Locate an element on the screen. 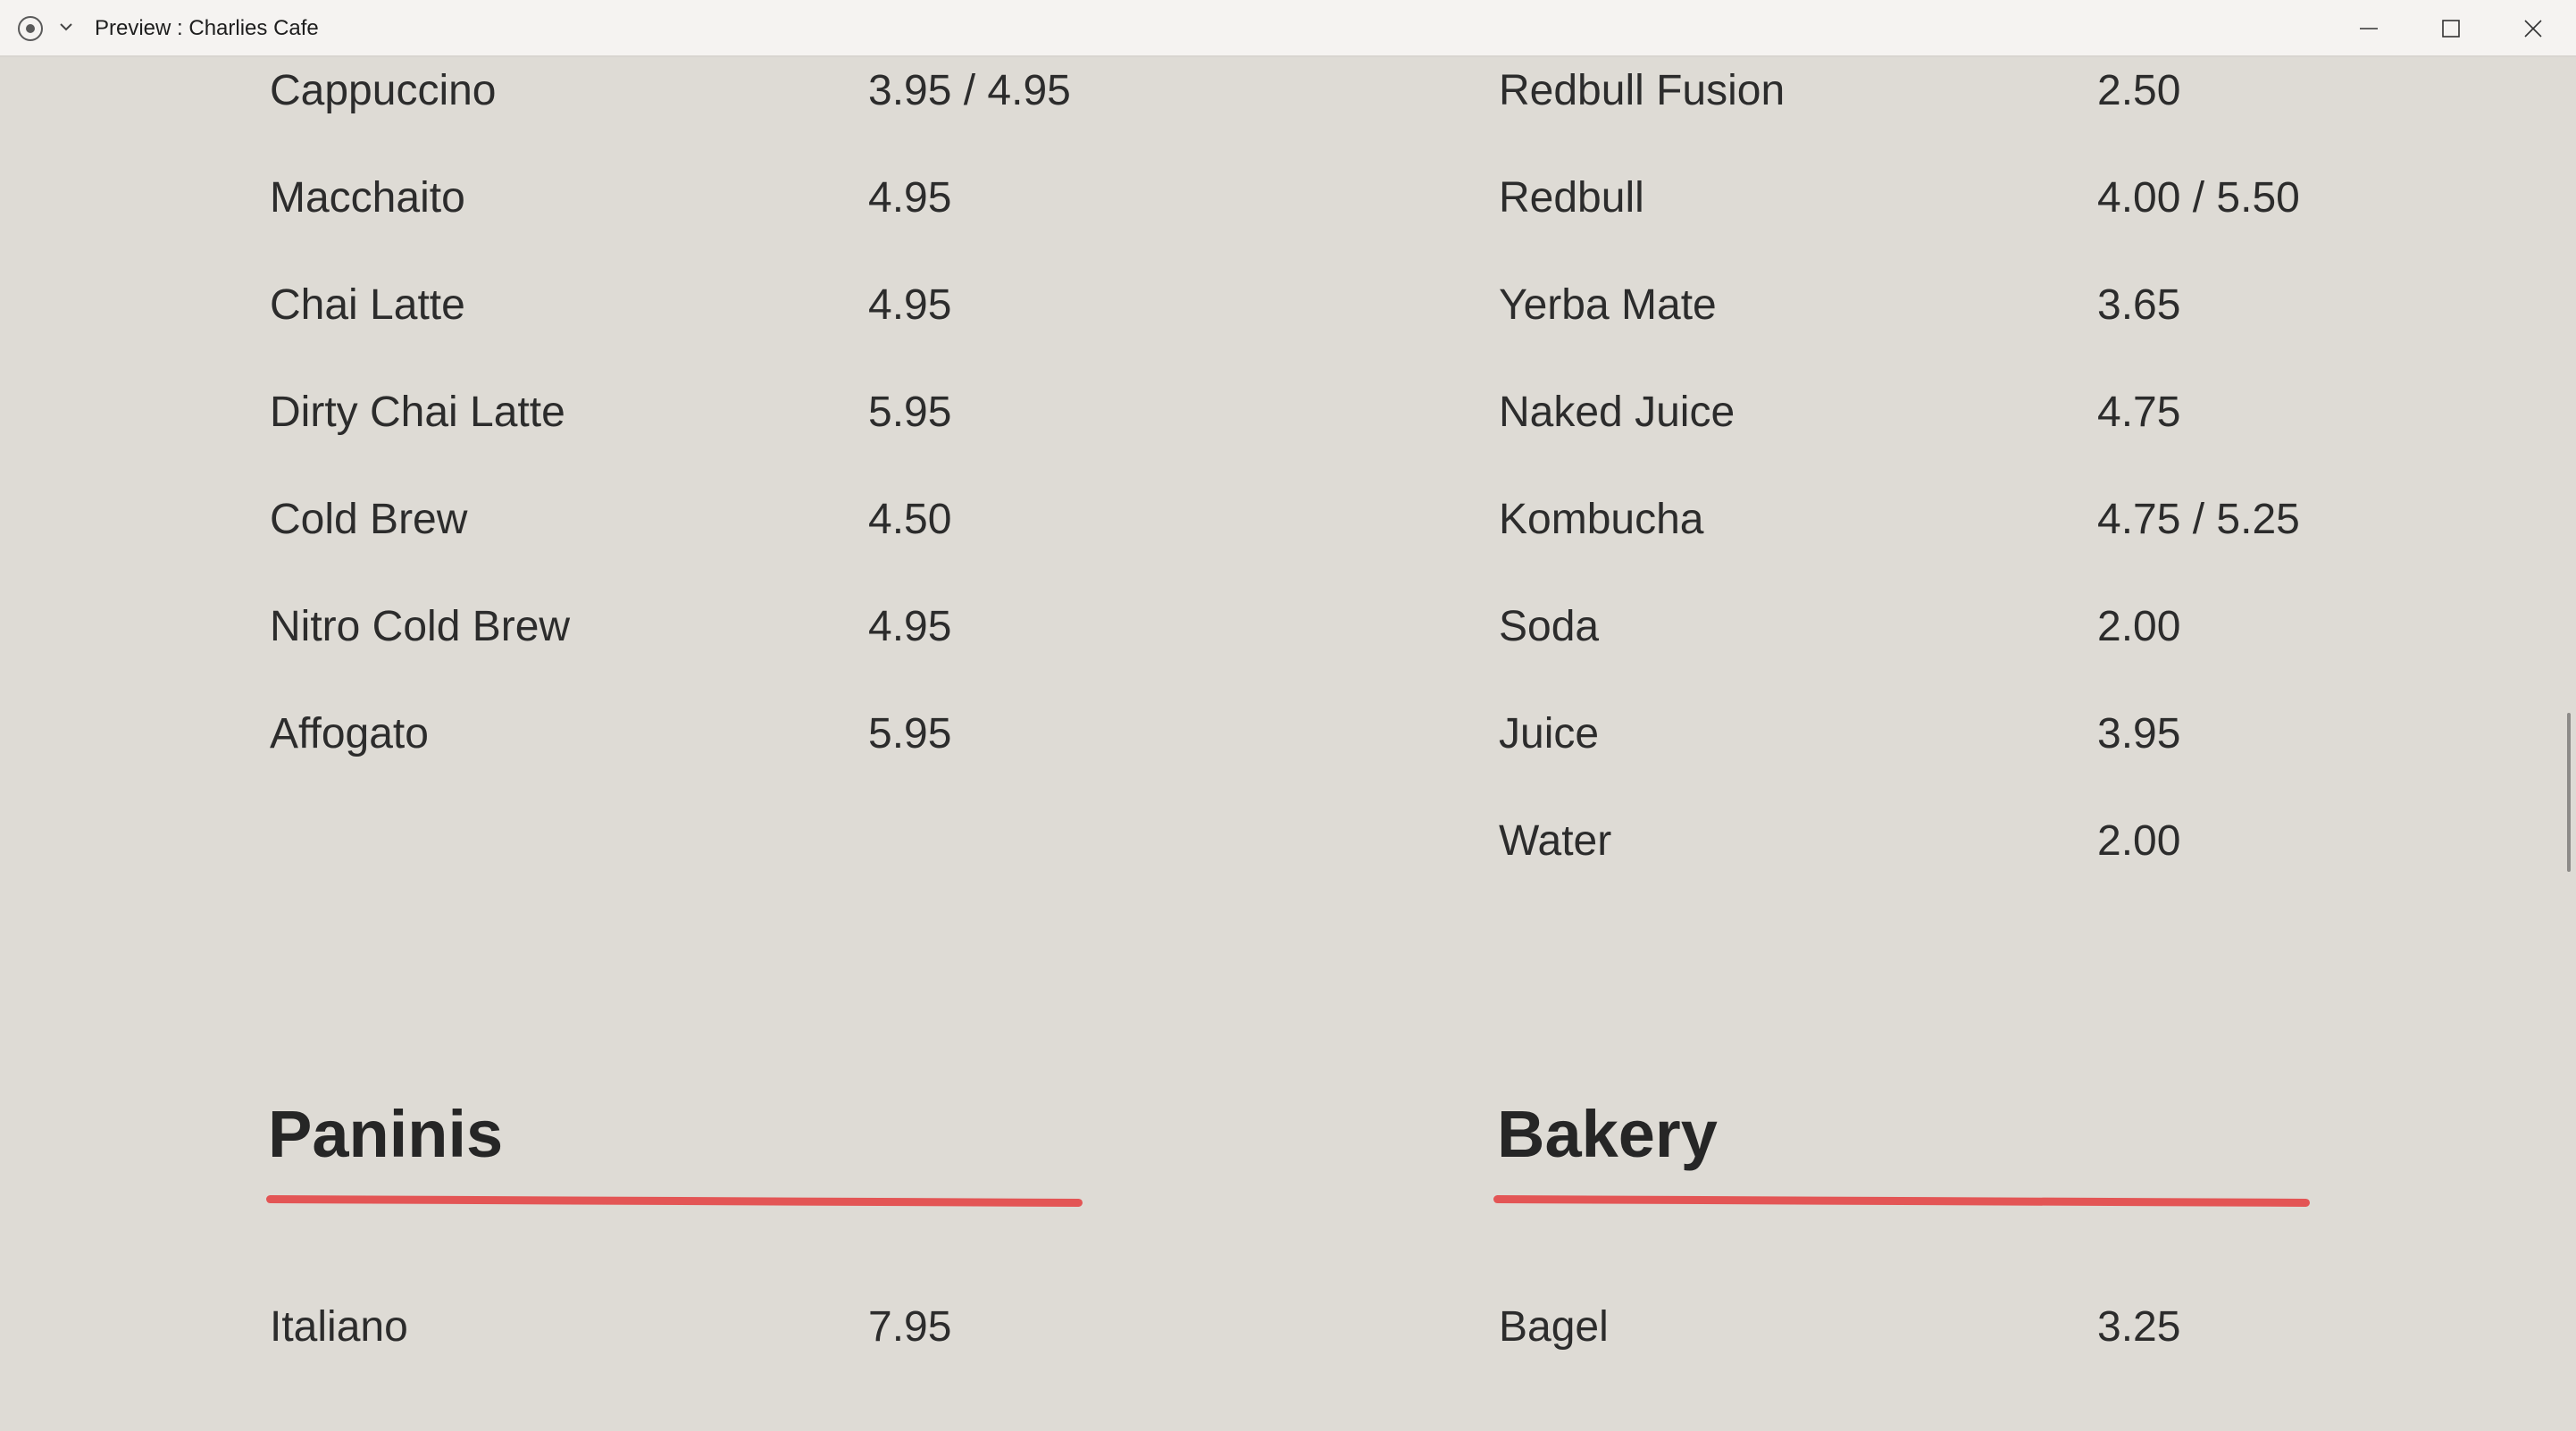  menu-item-name: Redbull is located at coordinates (1572, 198).